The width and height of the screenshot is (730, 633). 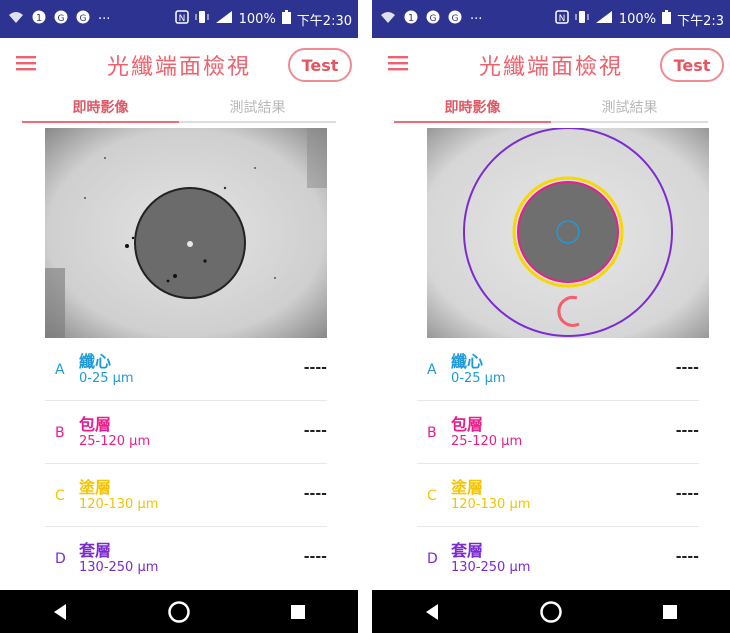 What do you see at coordinates (568, 233) in the screenshot?
I see `fiber-endface-image-overlay` at bounding box center [568, 233].